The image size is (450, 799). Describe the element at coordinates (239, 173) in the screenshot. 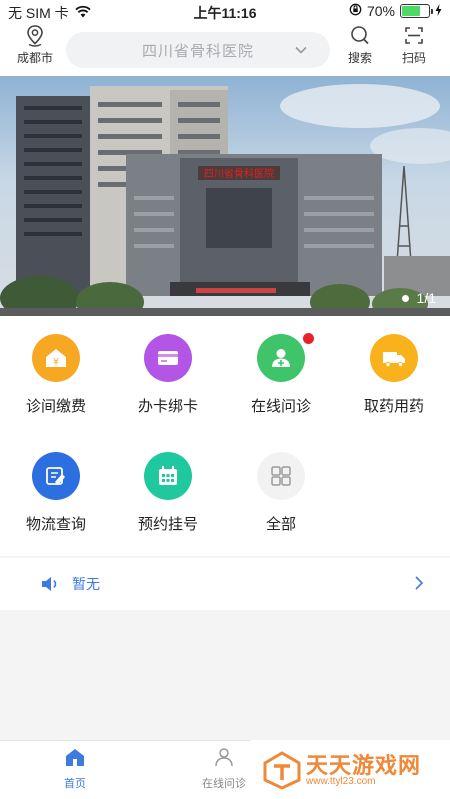

I see `building-sign: 四川省骨科医院` at that location.